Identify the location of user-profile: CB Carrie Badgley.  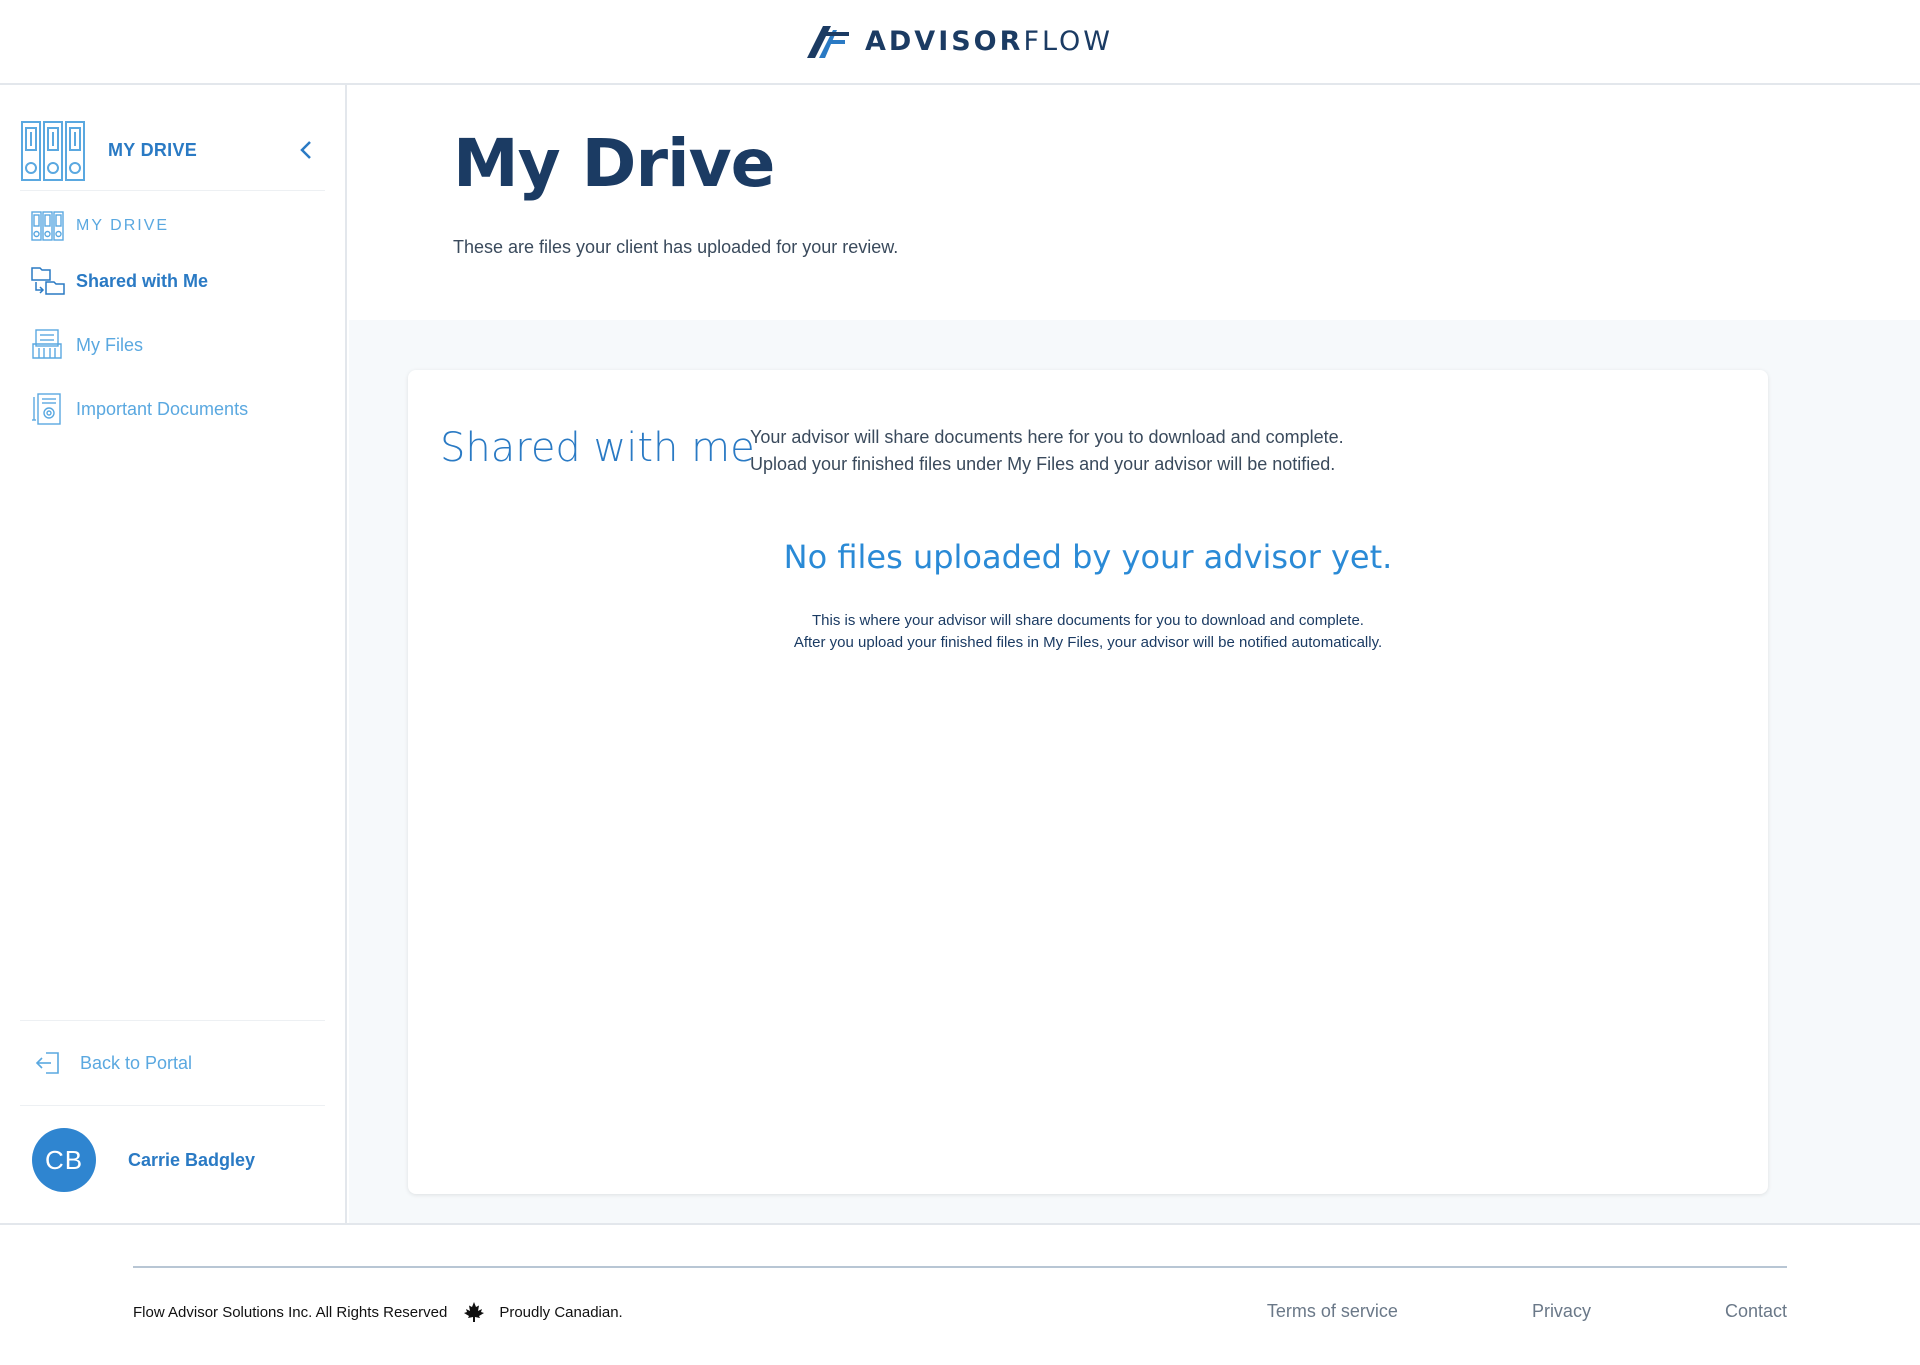
(143, 1160).